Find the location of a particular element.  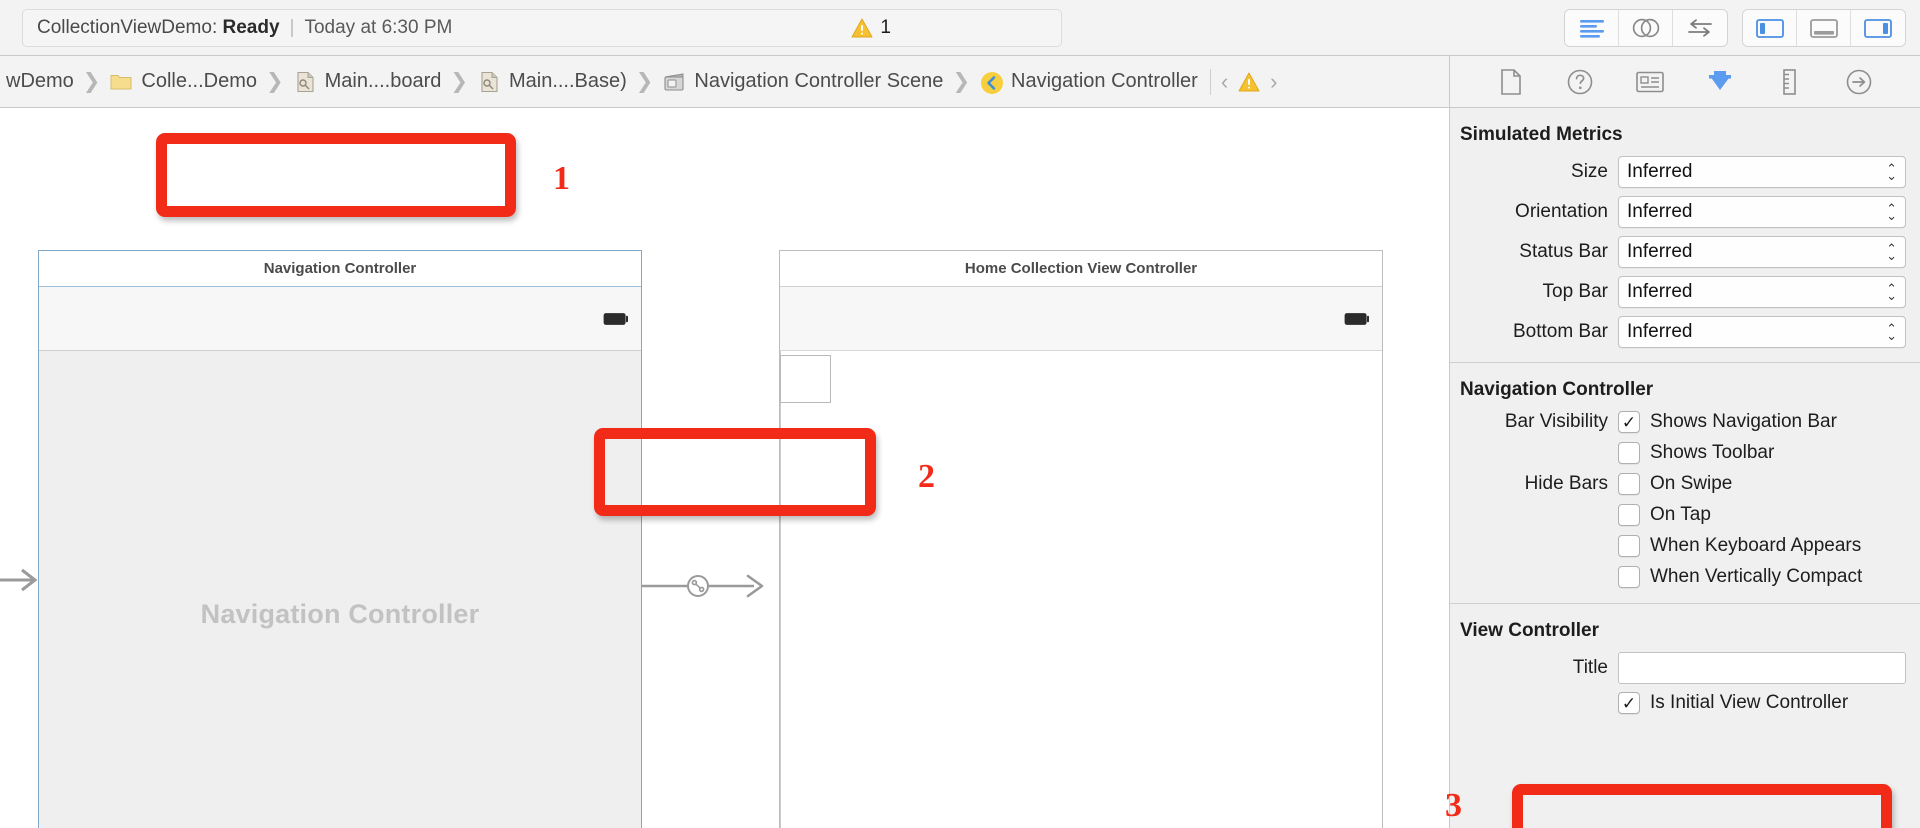

storyboard-file-icon is located at coordinates (305, 82).